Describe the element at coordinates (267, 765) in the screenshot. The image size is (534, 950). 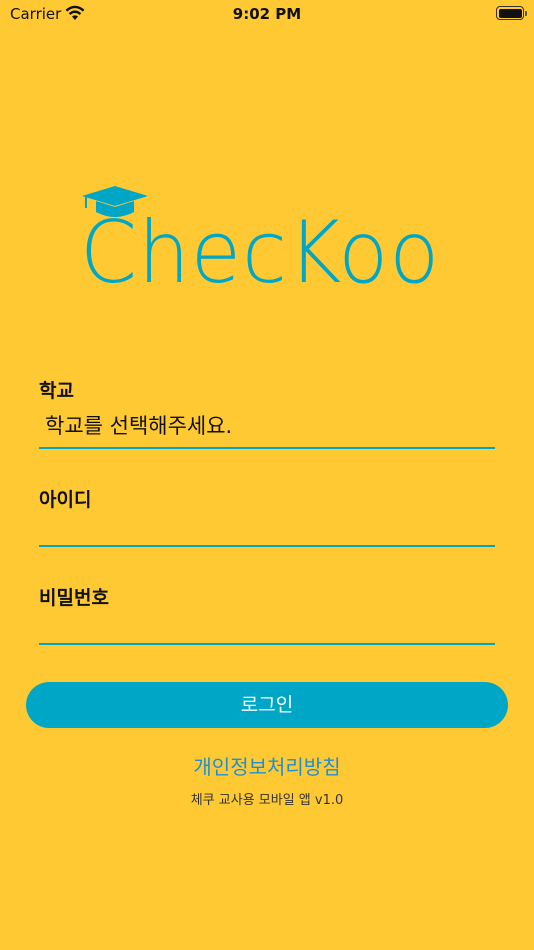
I see `privacy-policy-link: 개인정보처리방침` at that location.